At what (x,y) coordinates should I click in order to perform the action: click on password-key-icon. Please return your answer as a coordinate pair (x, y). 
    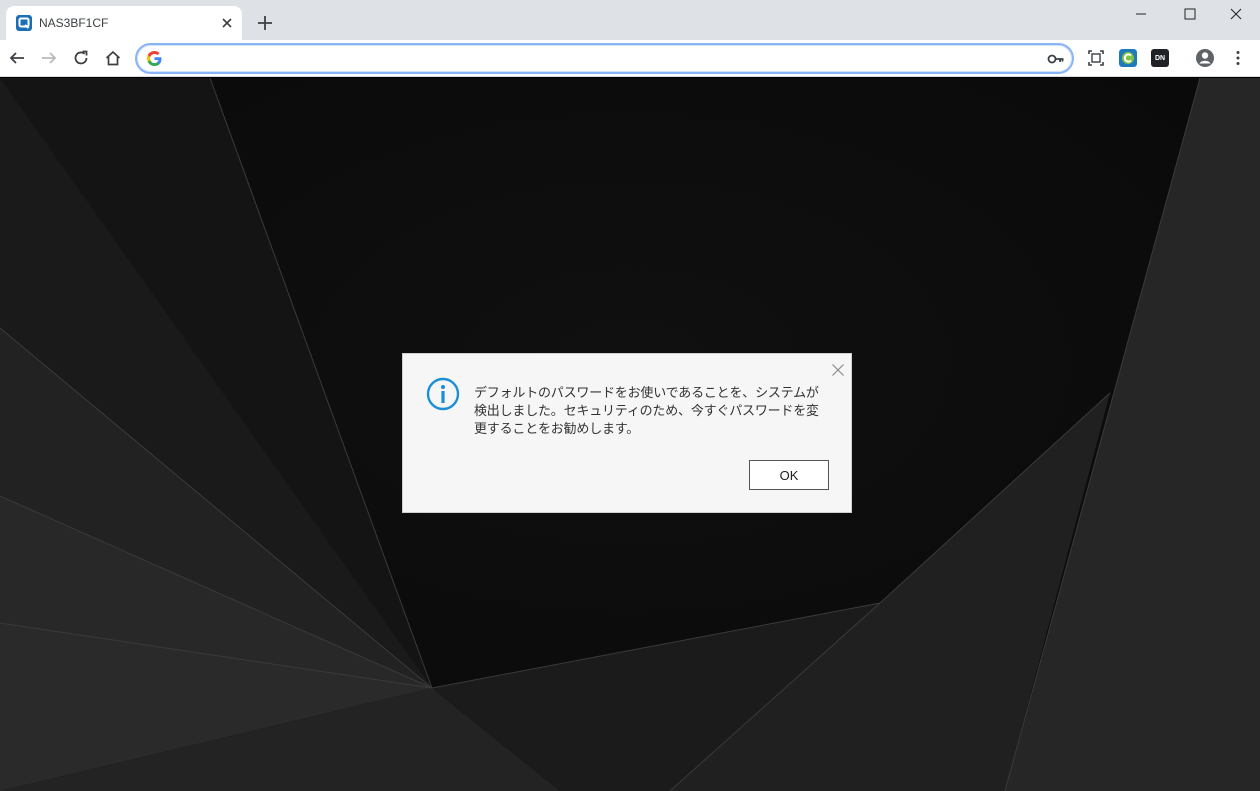
    Looking at the image, I should click on (1056, 59).